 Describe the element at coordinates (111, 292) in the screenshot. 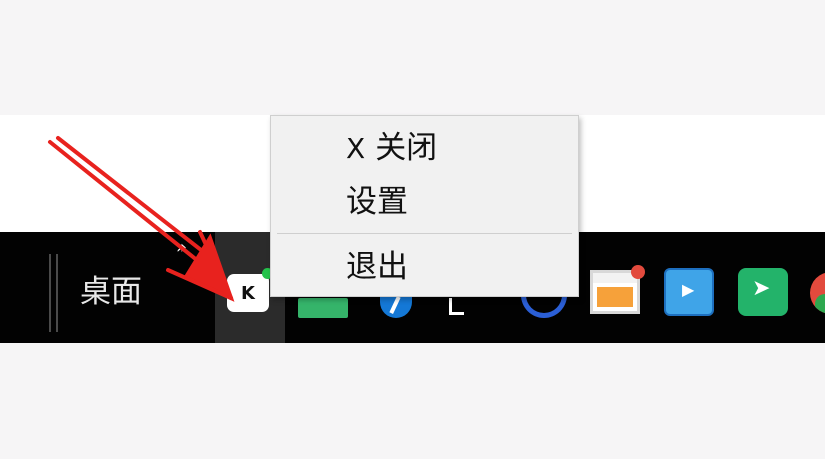

I see `taskbar-desktop-label: 桌面` at that location.